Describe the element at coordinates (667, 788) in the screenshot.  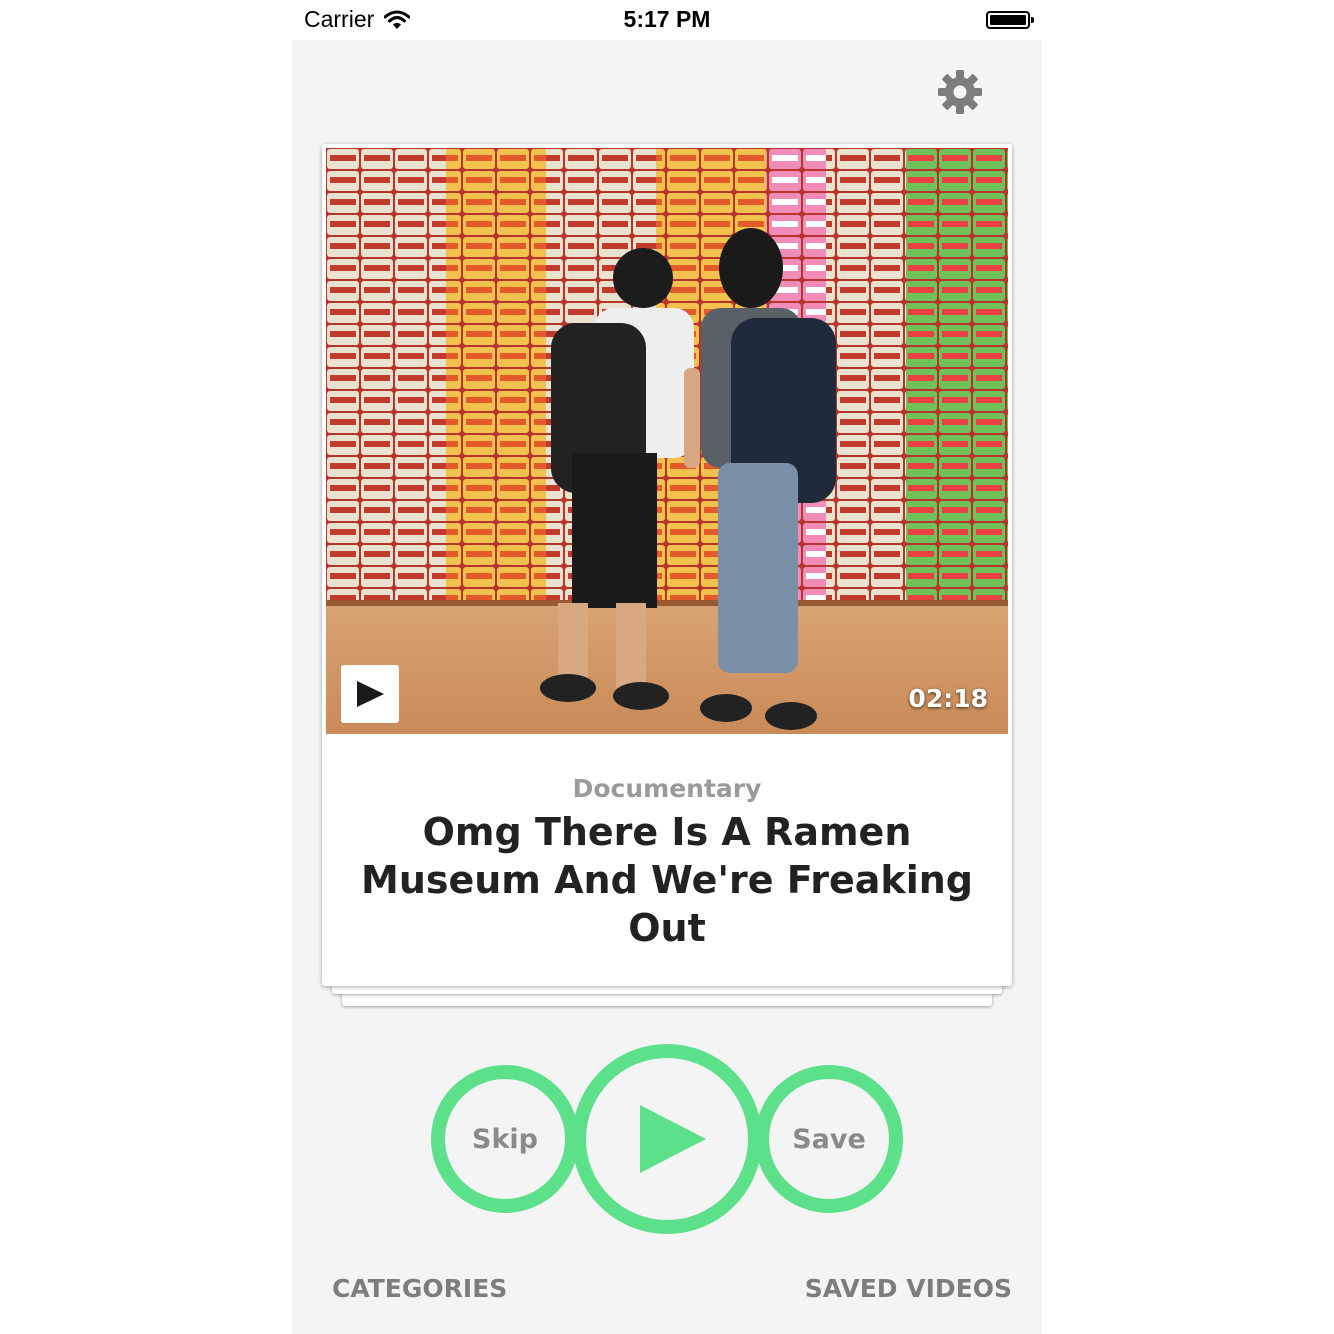
I see `video-category: Documentary` at that location.